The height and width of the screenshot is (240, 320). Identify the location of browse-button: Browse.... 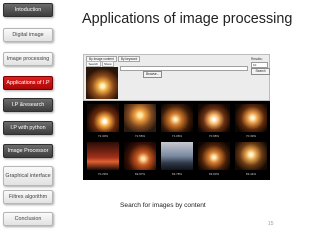
(153, 74).